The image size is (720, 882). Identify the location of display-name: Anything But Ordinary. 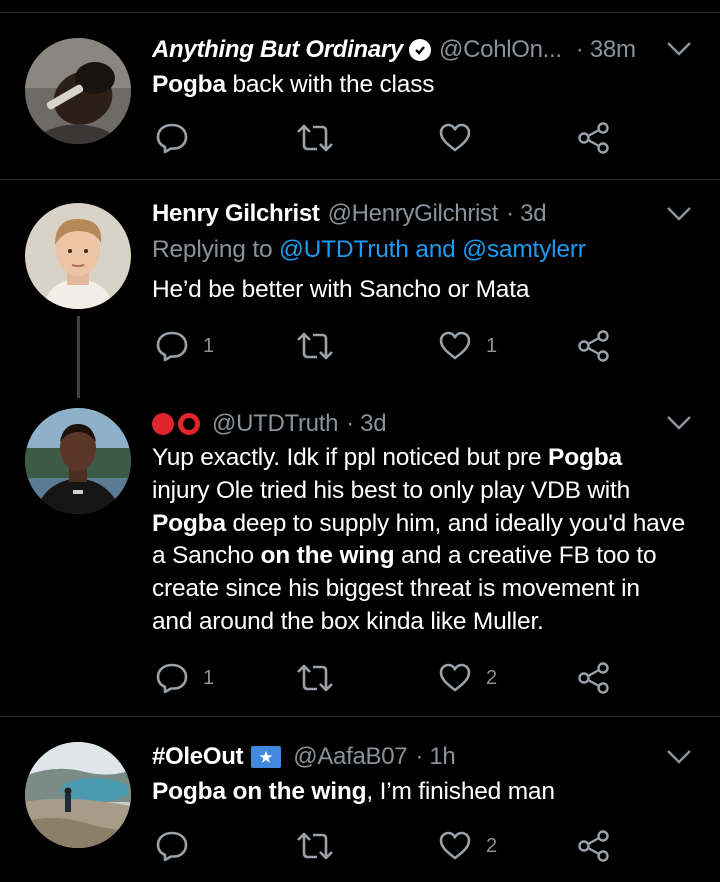
(277, 50).